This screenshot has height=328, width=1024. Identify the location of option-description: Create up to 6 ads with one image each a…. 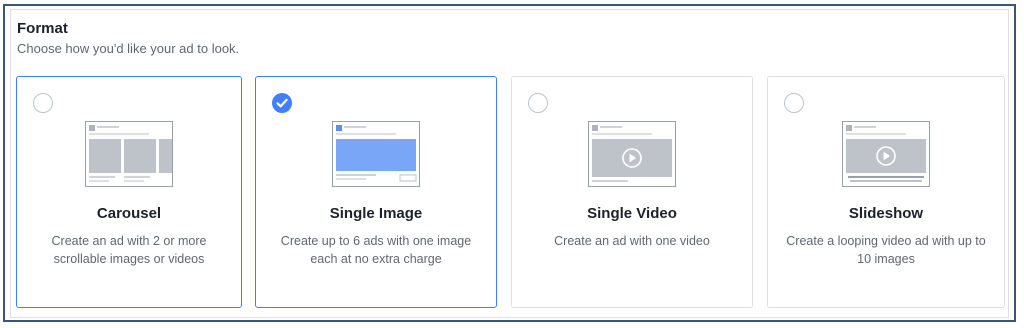
(376, 250).